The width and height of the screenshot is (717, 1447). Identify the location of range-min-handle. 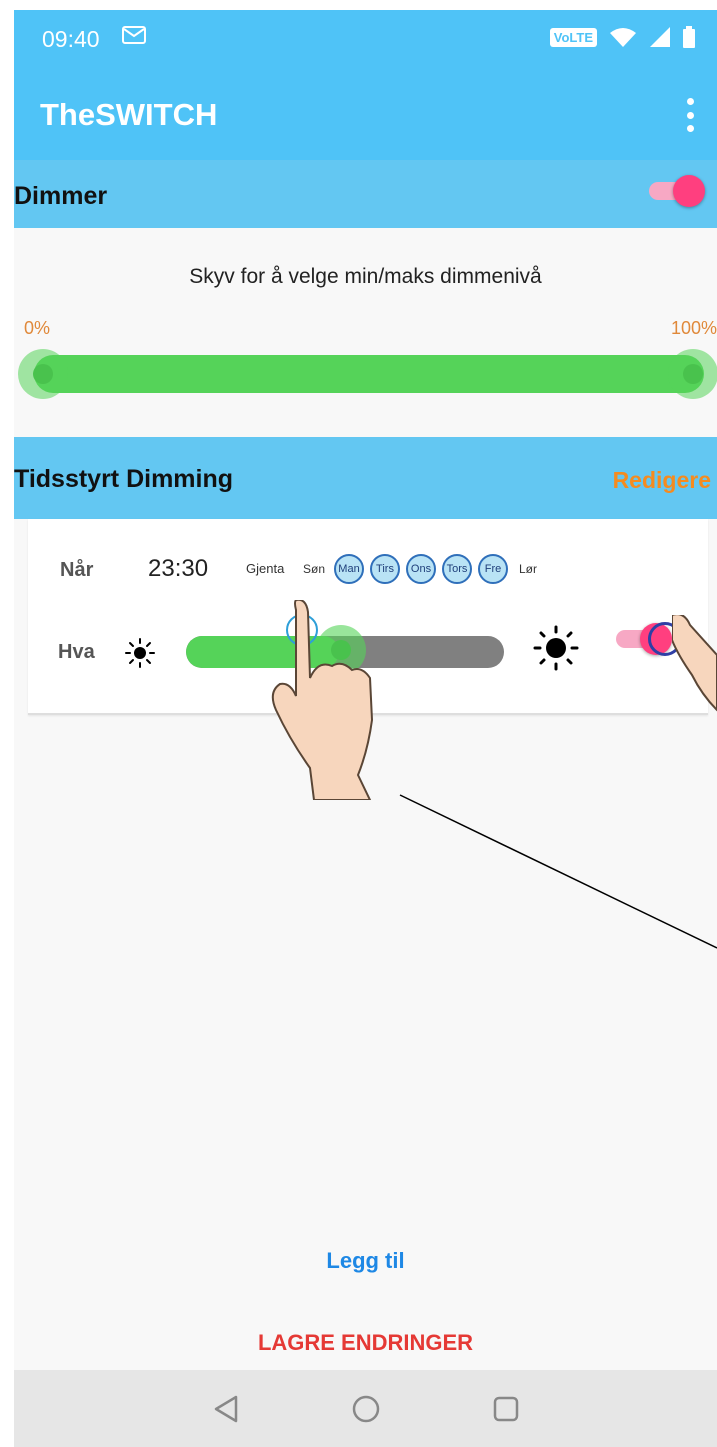
(43, 374).